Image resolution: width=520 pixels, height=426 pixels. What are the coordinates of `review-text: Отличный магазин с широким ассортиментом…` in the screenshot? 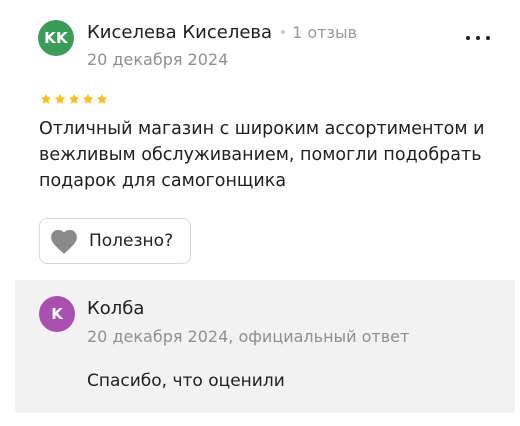 It's located at (262, 155).